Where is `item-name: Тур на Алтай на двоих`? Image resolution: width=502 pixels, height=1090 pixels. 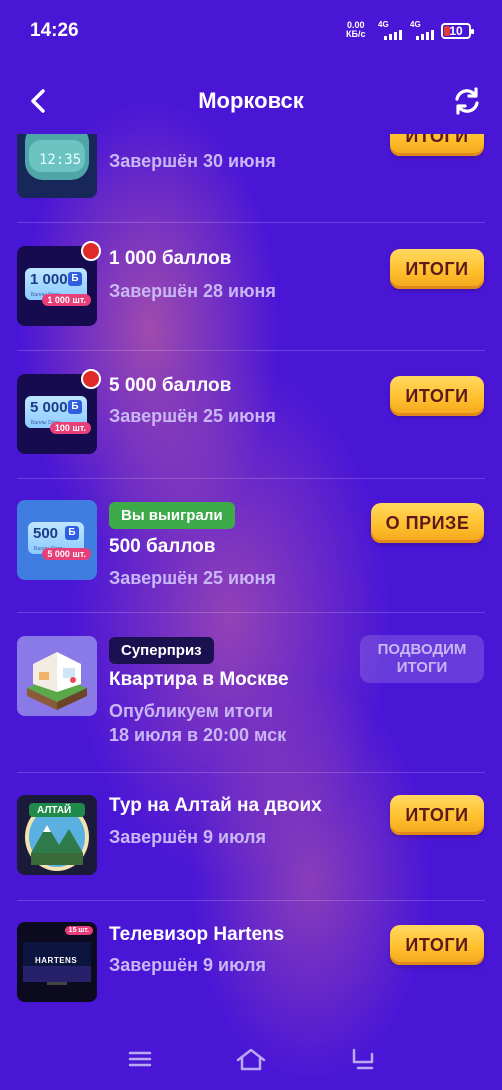 item-name: Тур на Алтай на двоих is located at coordinates (215, 805).